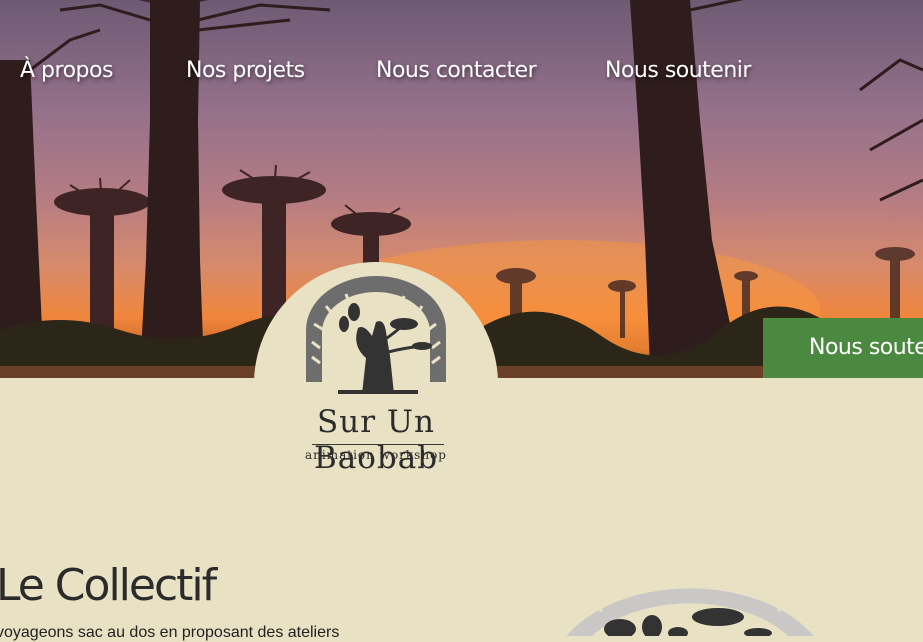 The height and width of the screenshot is (642, 923). Describe the element at coordinates (108, 585) in the screenshot. I see `section-title: Le Collectif` at that location.